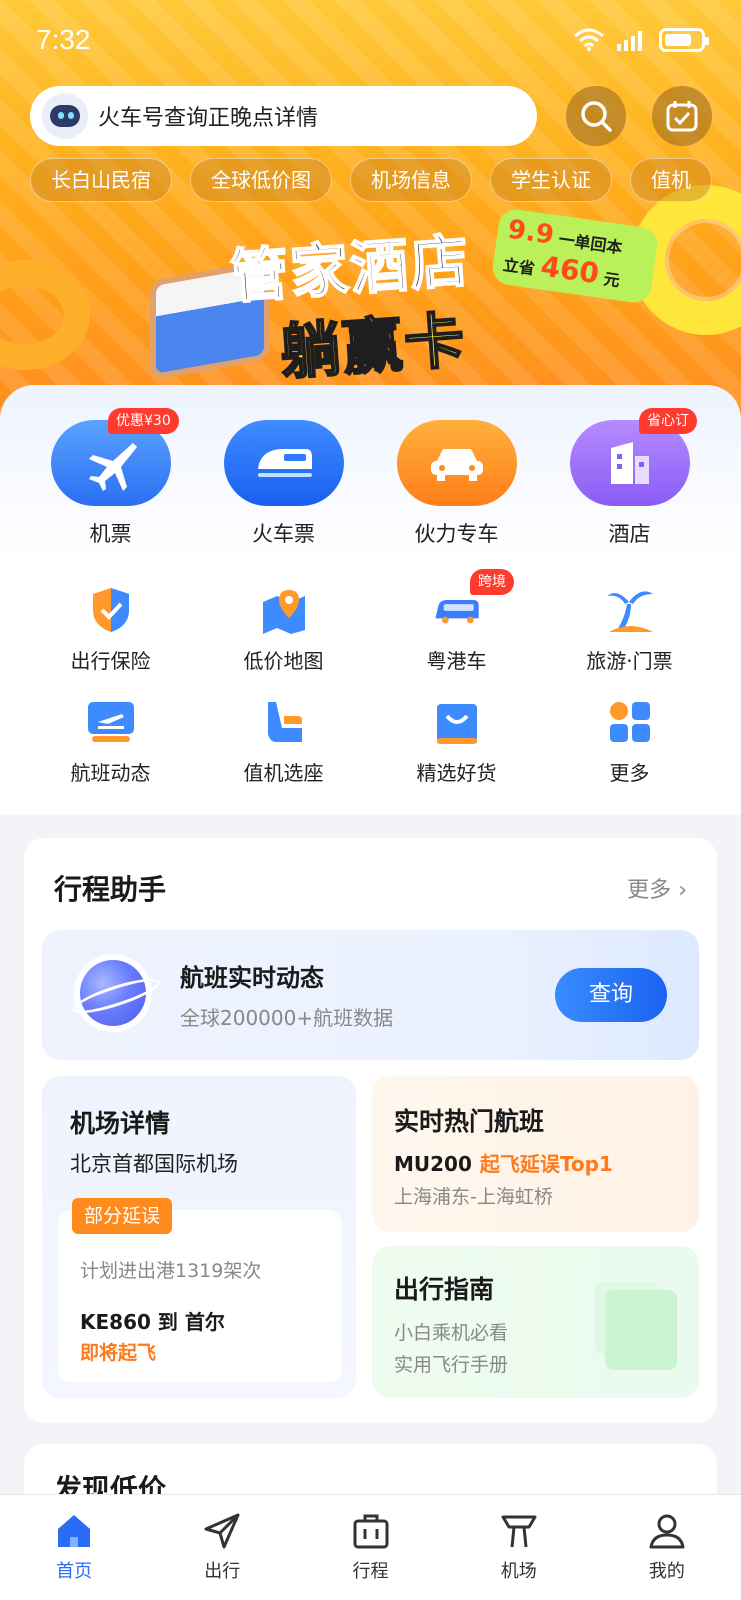 This screenshot has width=741, height=1600. I want to click on service-hotel: 省心订 酒店, so click(629, 478).